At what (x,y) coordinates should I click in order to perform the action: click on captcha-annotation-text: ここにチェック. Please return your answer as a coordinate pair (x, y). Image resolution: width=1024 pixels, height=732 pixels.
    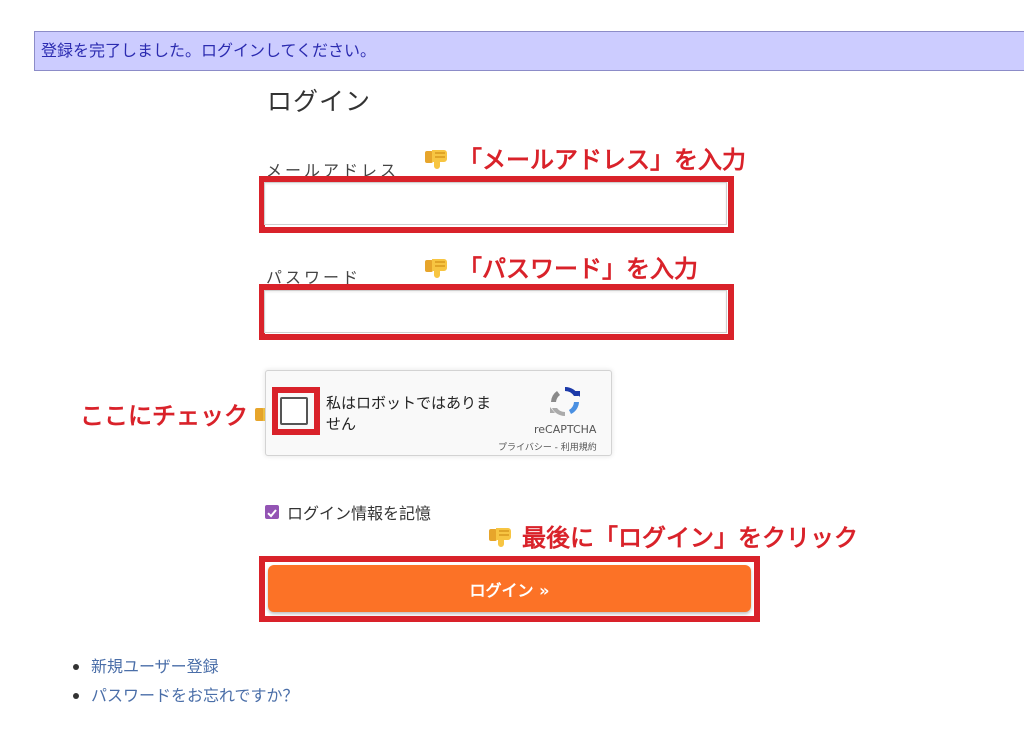
    Looking at the image, I should click on (164, 416).